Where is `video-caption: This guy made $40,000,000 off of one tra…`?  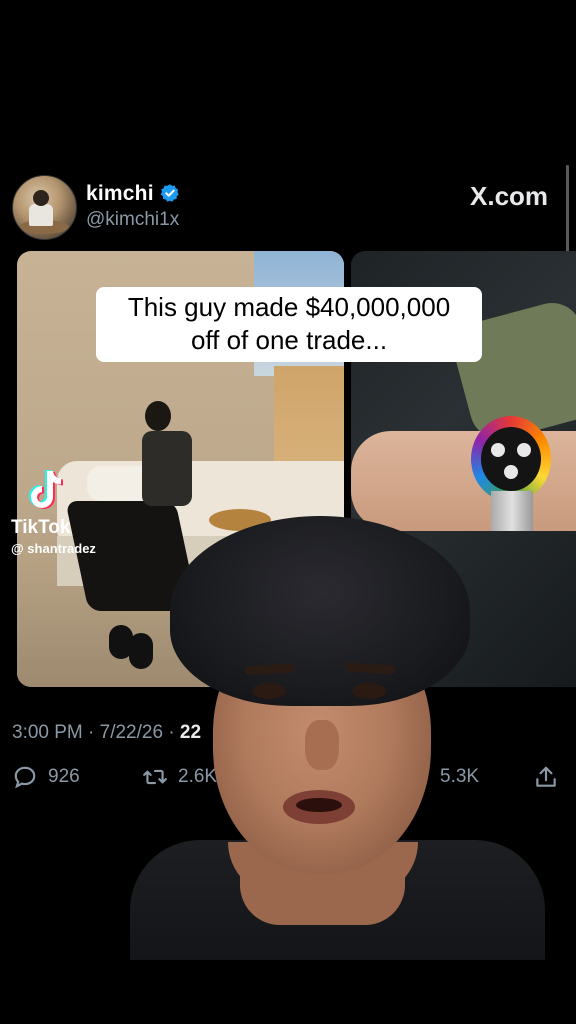
video-caption: This guy made $40,000,000 off of one tra… is located at coordinates (289, 324).